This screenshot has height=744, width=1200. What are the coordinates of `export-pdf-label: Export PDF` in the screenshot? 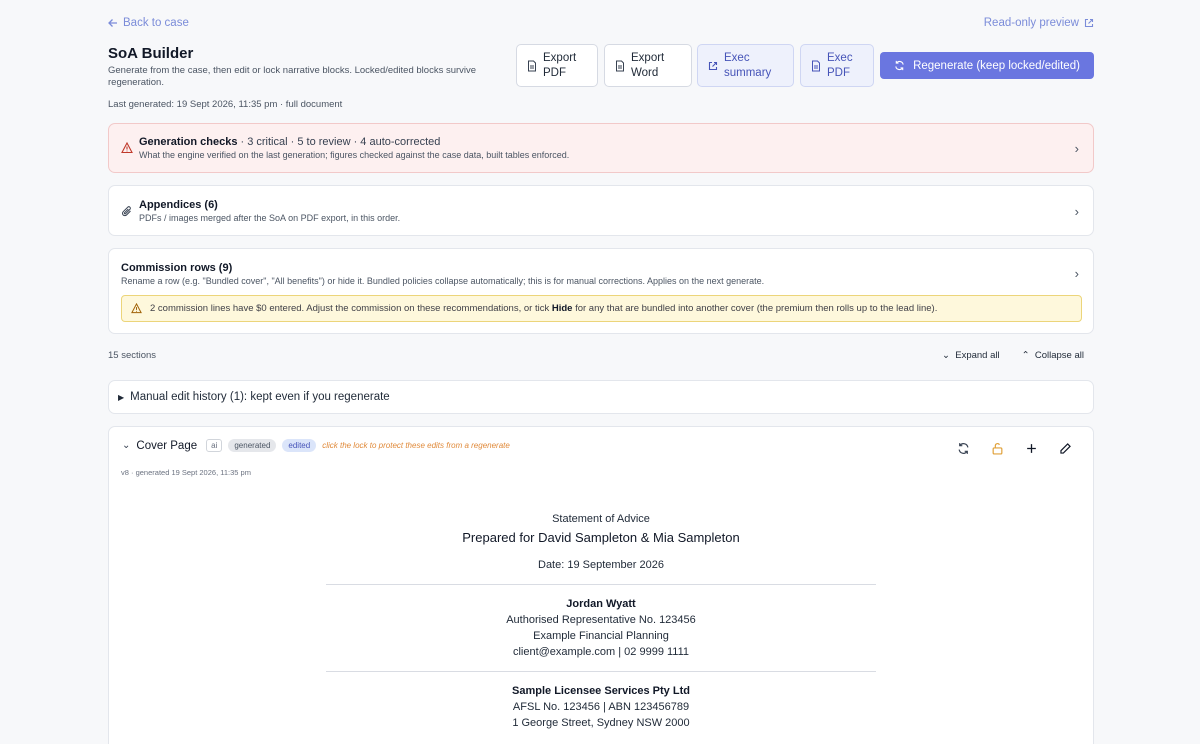 It's located at (560, 65).